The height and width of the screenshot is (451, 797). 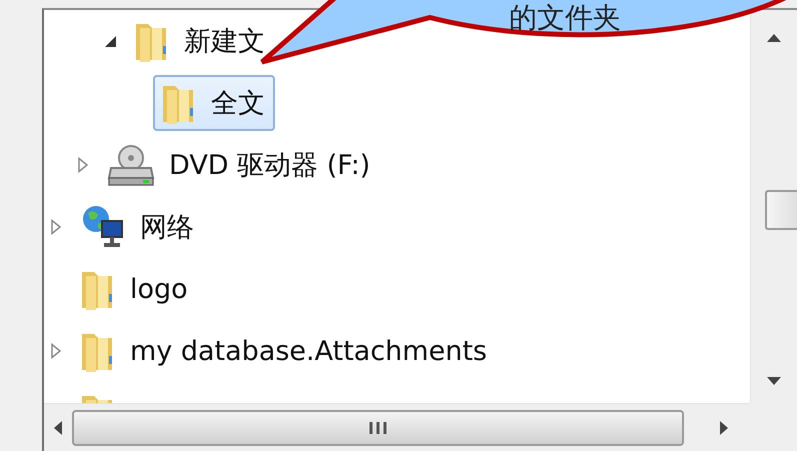 What do you see at coordinates (774, 38) in the screenshot?
I see `up-triangle-icon` at bounding box center [774, 38].